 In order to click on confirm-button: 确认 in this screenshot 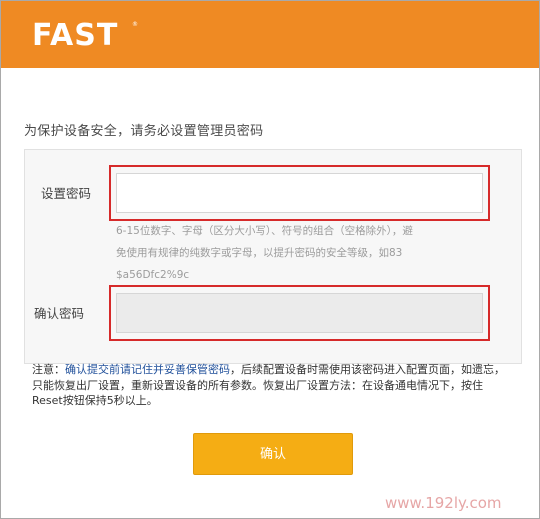, I will do `click(273, 454)`.